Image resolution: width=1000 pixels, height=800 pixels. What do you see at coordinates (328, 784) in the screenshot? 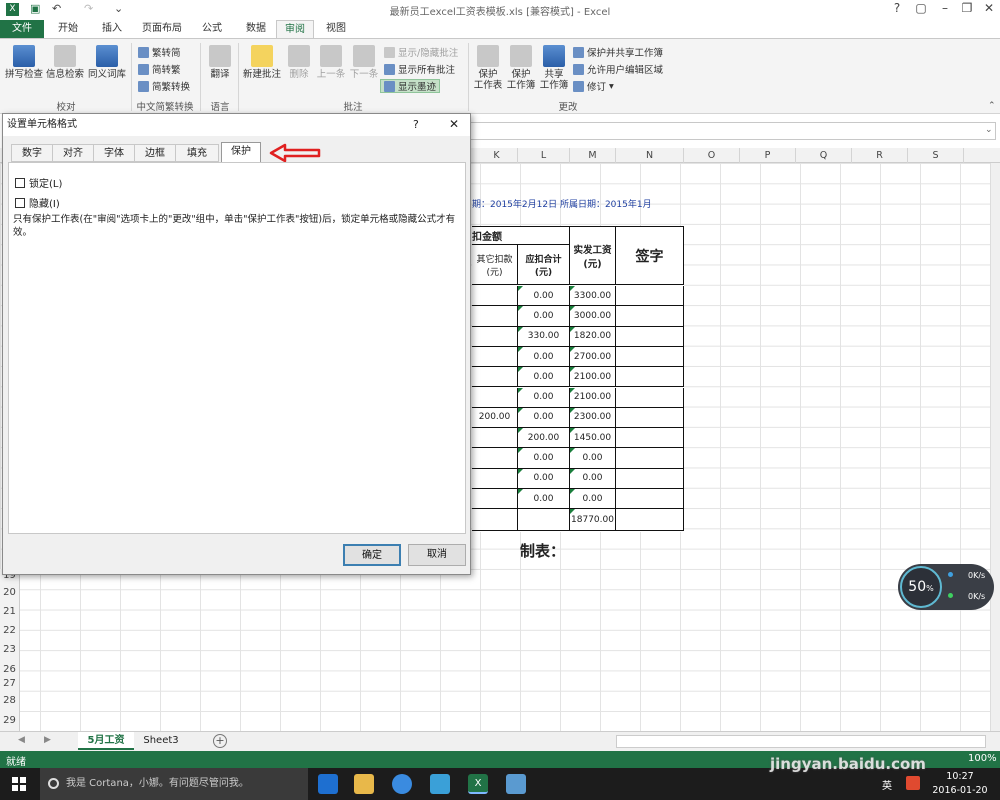
I see `edge-browser-icon` at bounding box center [328, 784].